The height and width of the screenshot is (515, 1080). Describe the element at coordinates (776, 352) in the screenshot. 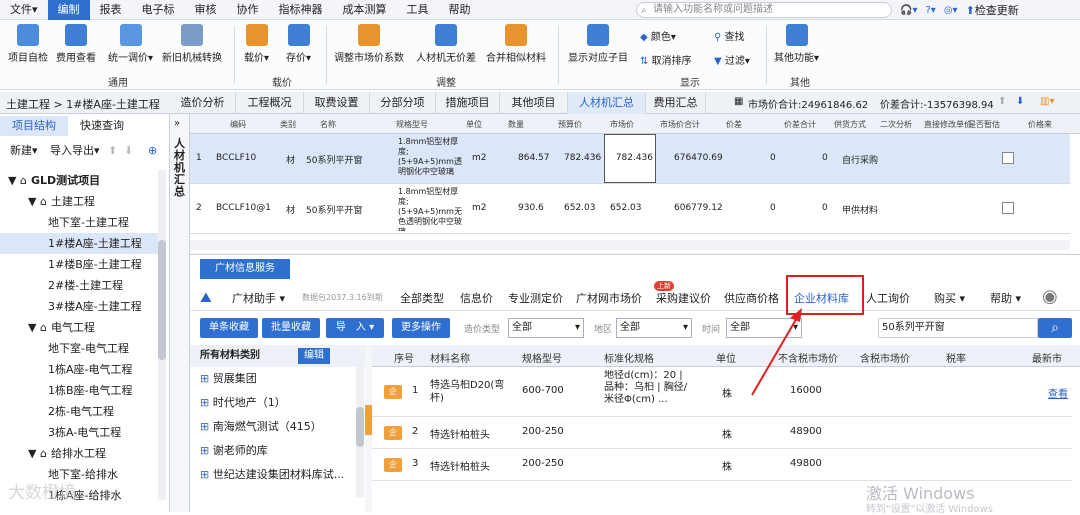

I see `annotation-arrow` at that location.